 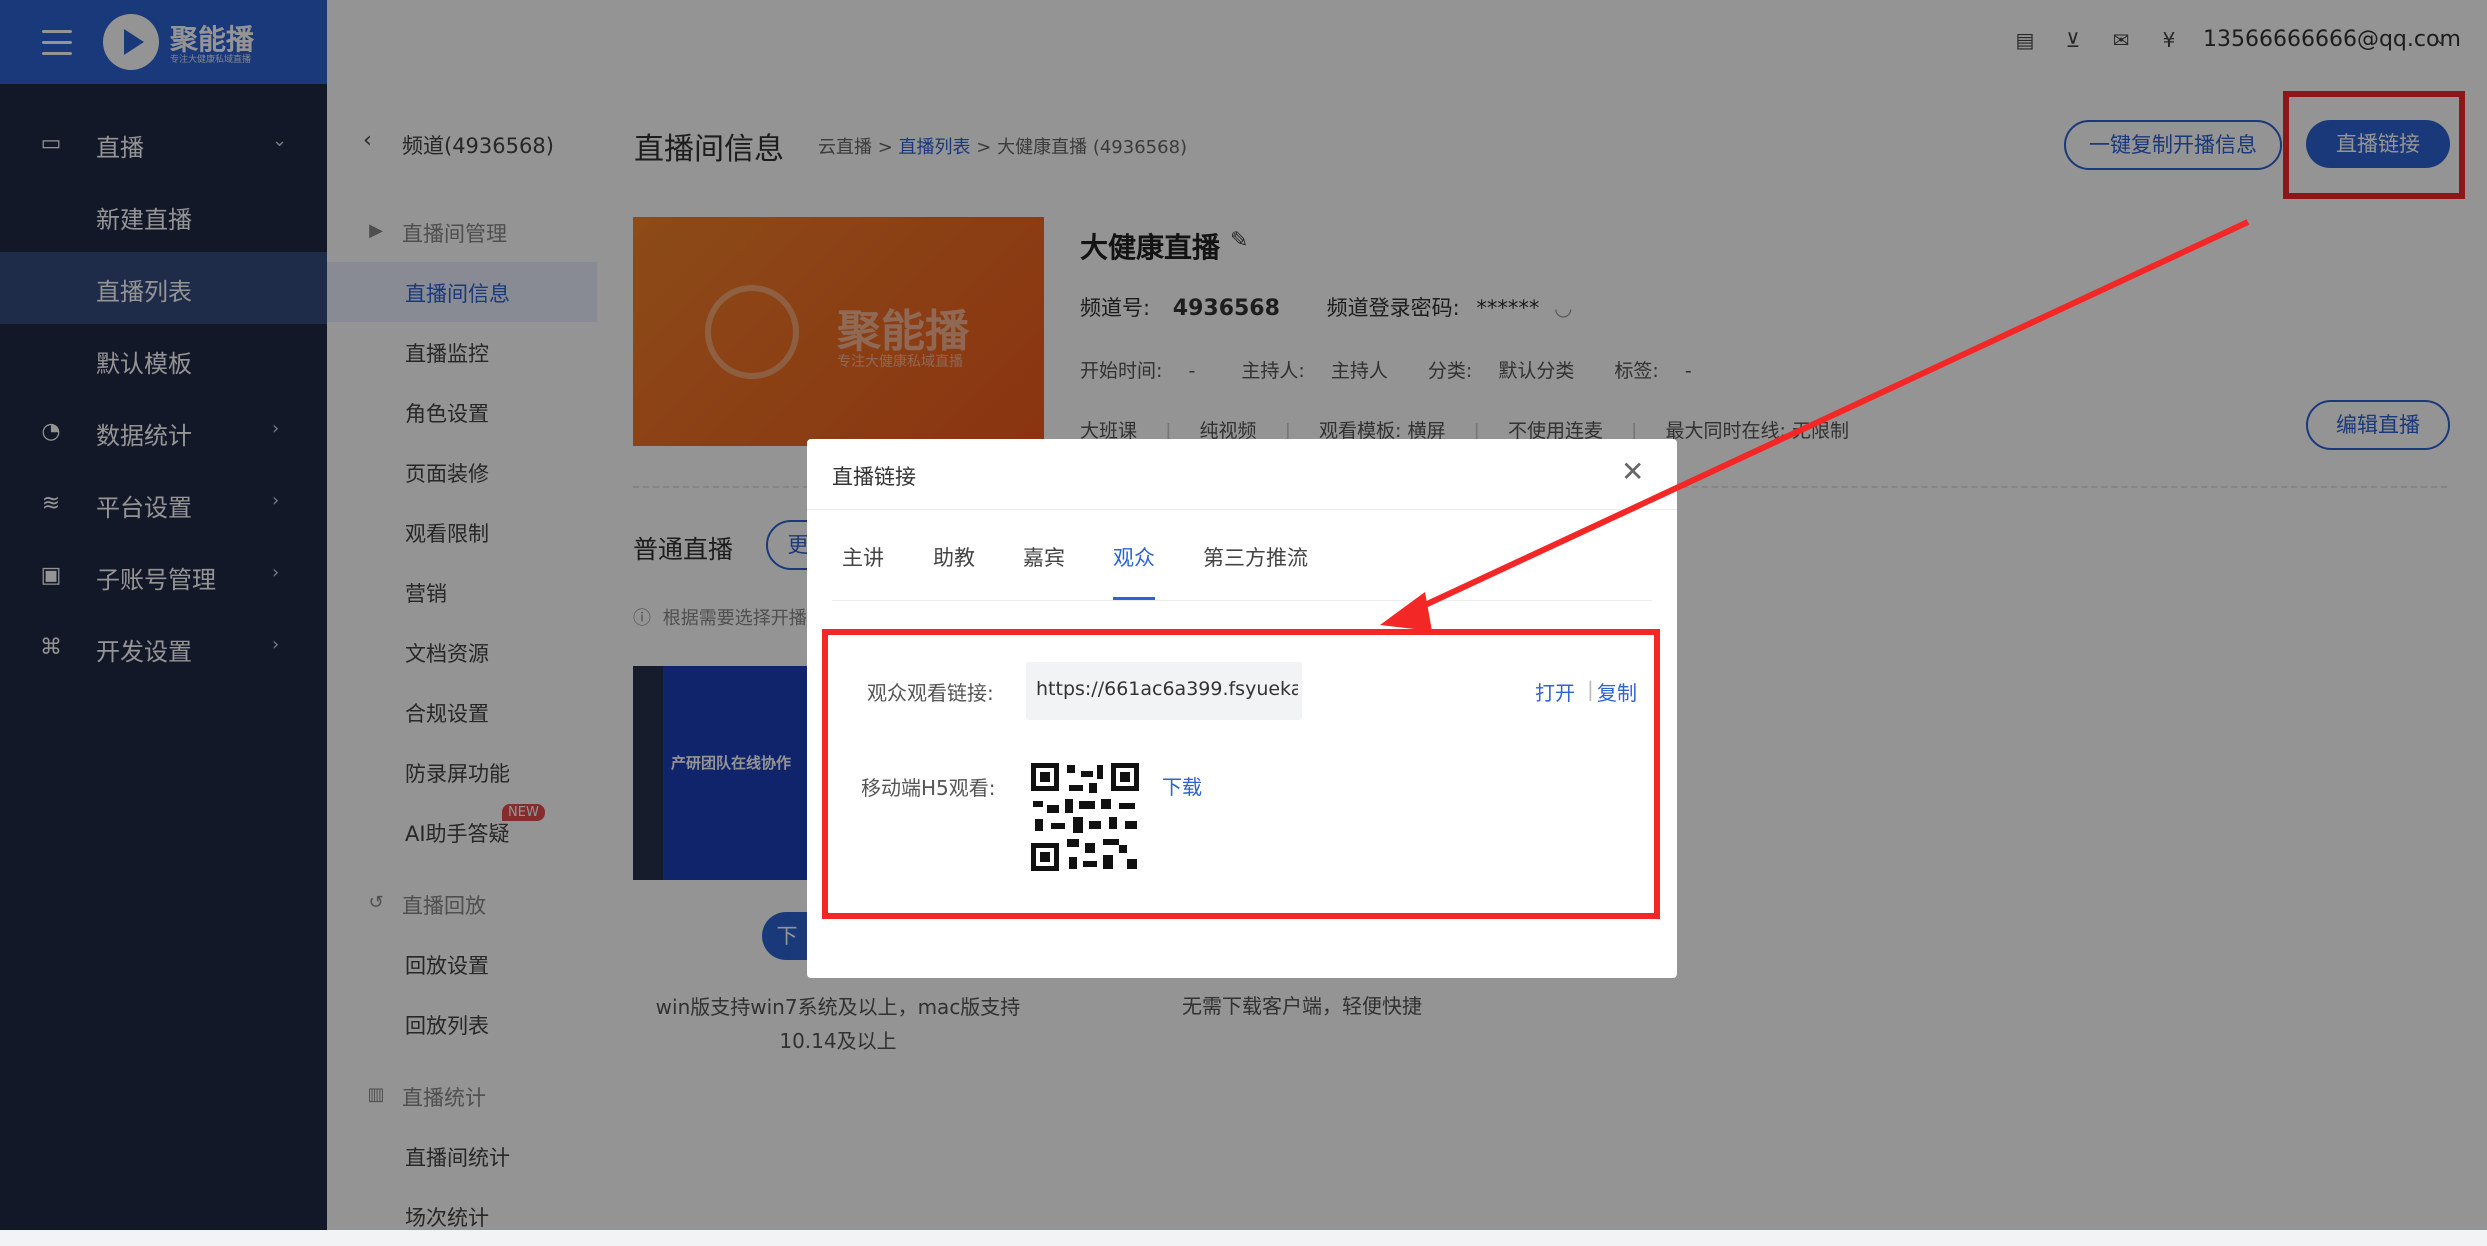 I want to click on arrow-line, so click(x=1829, y=417).